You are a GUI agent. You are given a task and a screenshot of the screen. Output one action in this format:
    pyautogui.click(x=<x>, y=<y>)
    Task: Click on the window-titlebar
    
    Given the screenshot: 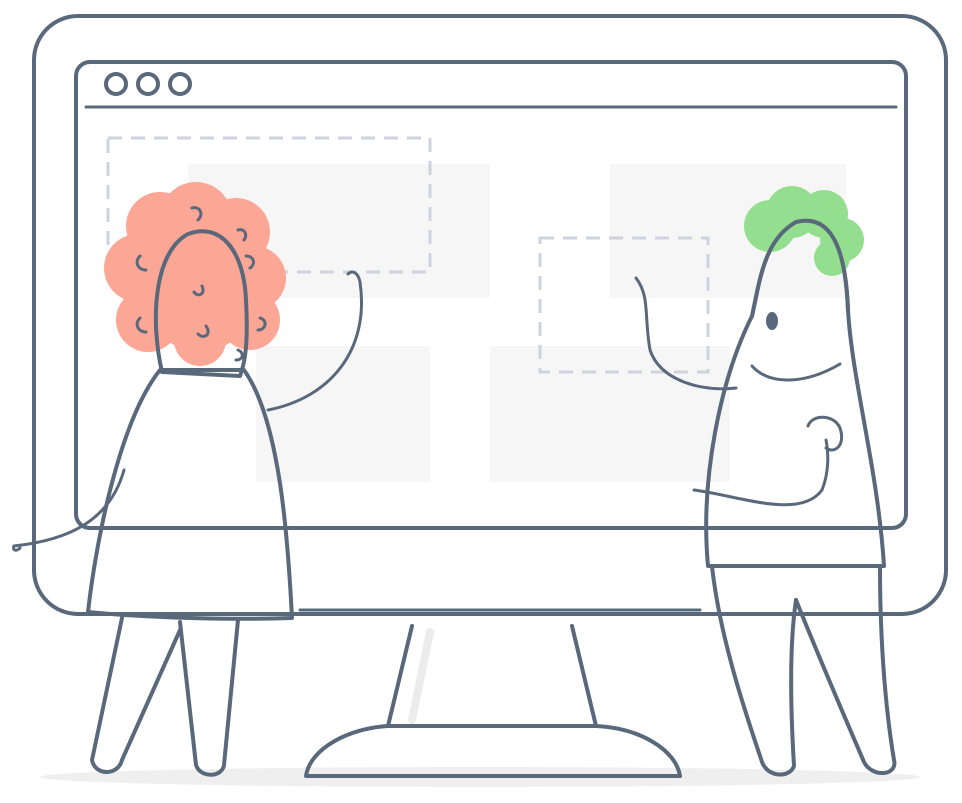 What is the action you would take?
    pyautogui.click(x=491, y=90)
    